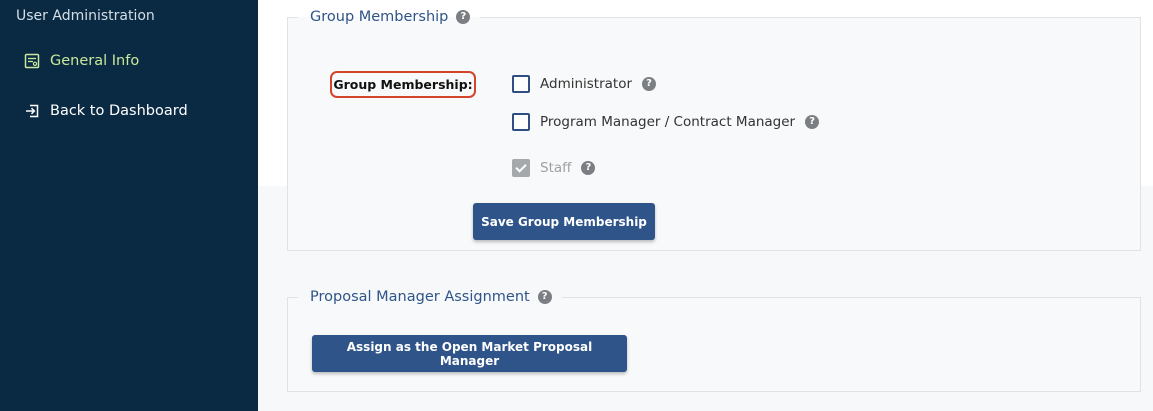 This screenshot has width=1153, height=411. I want to click on sidebar-item-back-to-dashboard: Back to Dashboard, so click(106, 111).